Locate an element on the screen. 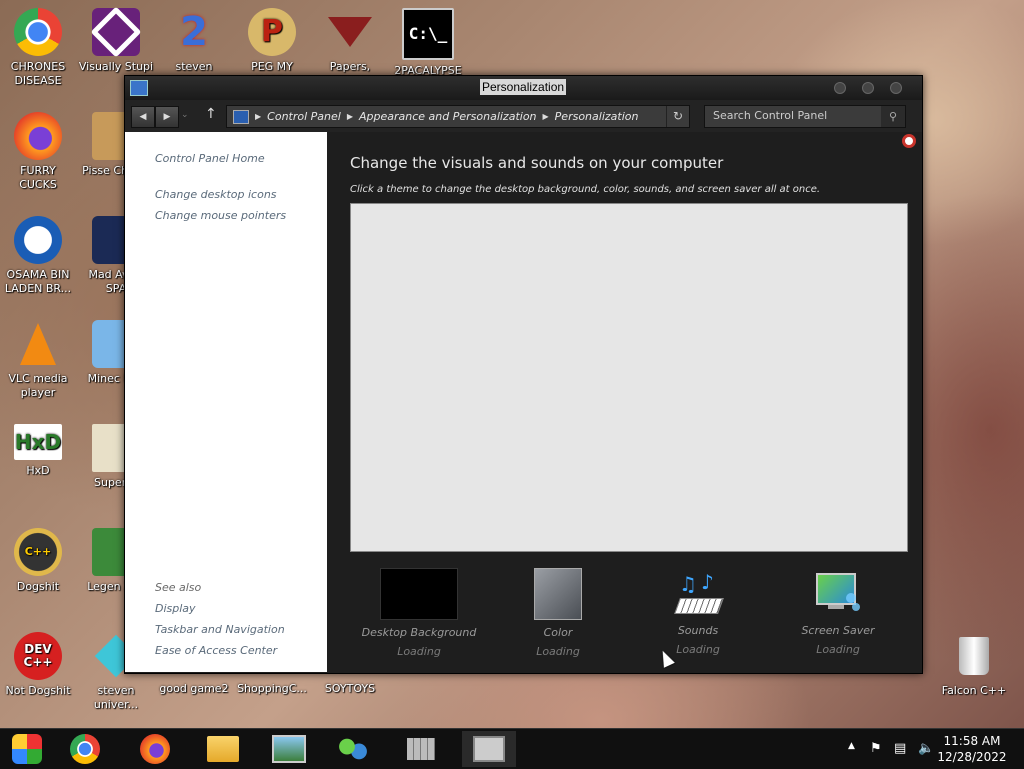 The width and height of the screenshot is (1024, 769). desktop-icon-hxd: HxD HxD is located at coordinates (38, 451).